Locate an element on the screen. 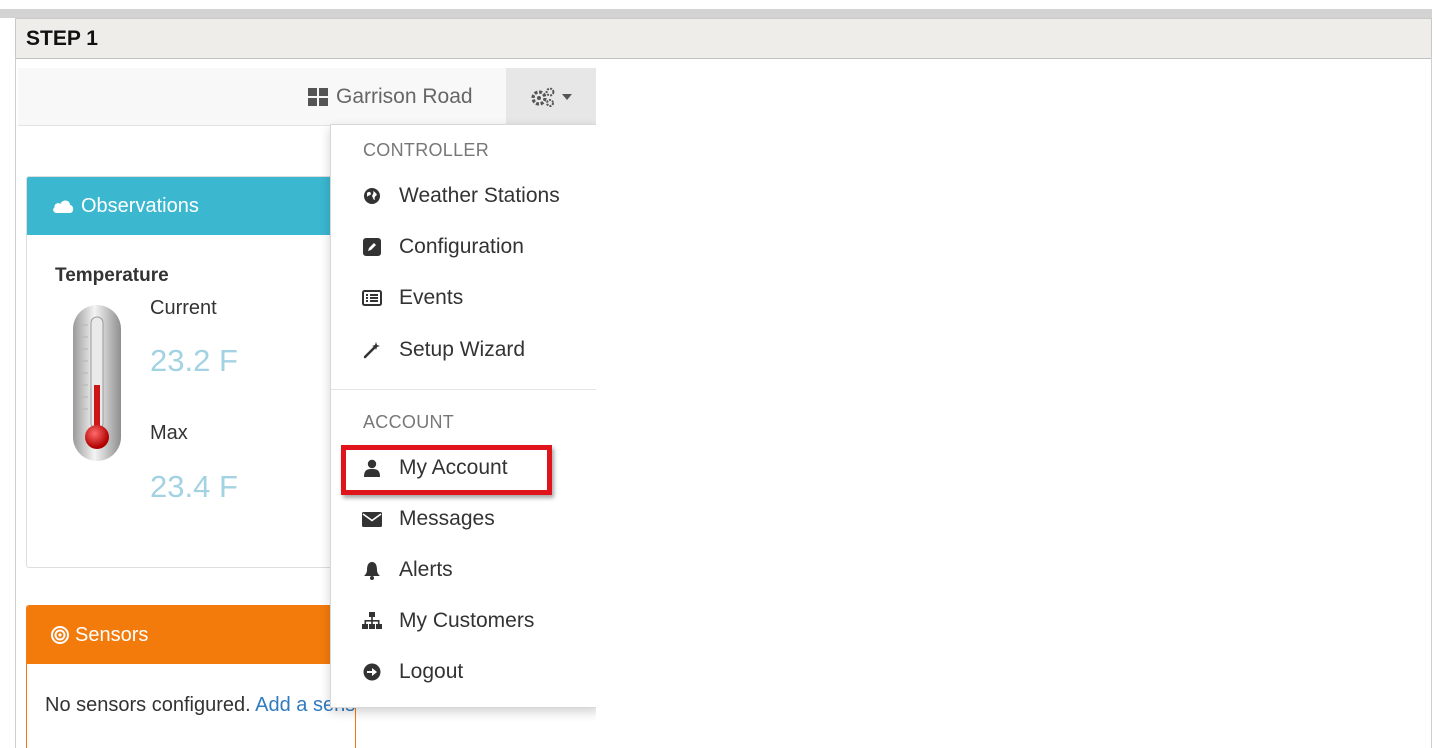 The width and height of the screenshot is (1435, 748). station-selector: Garrison Road is located at coordinates (390, 97).